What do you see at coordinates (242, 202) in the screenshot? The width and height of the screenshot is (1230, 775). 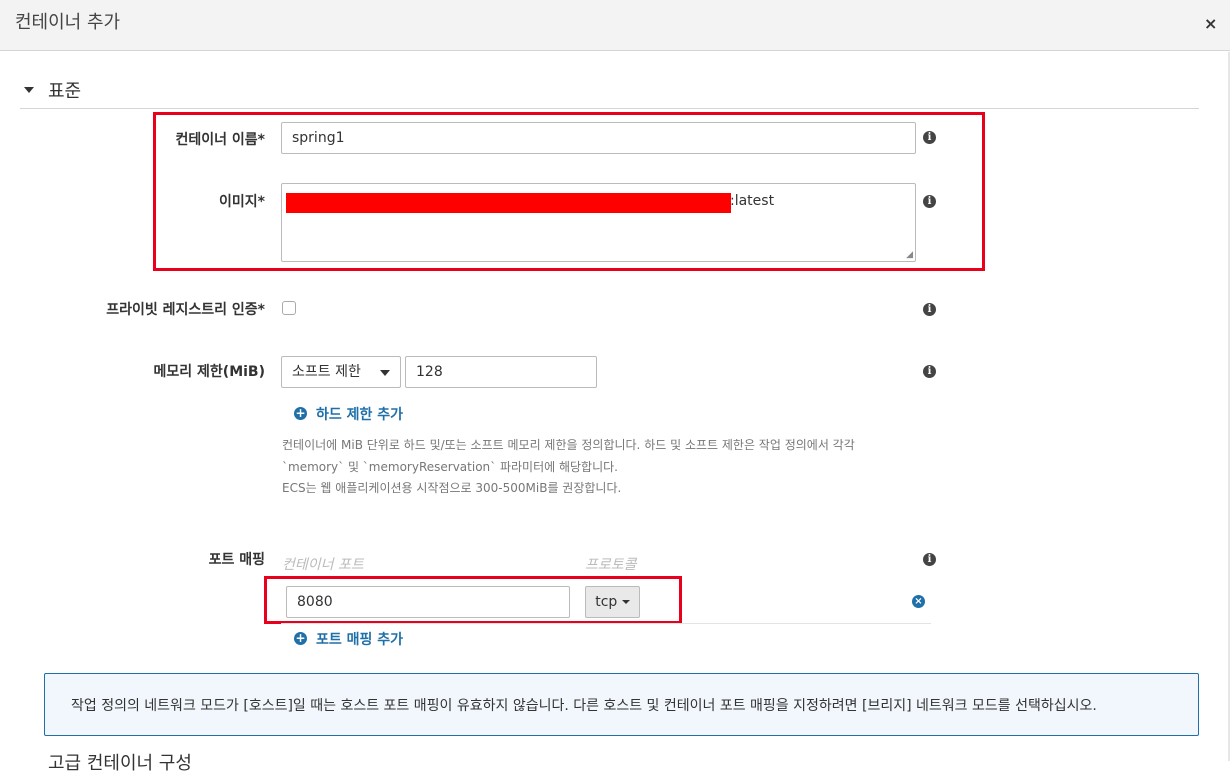 I see `image-label: 이미지*` at bounding box center [242, 202].